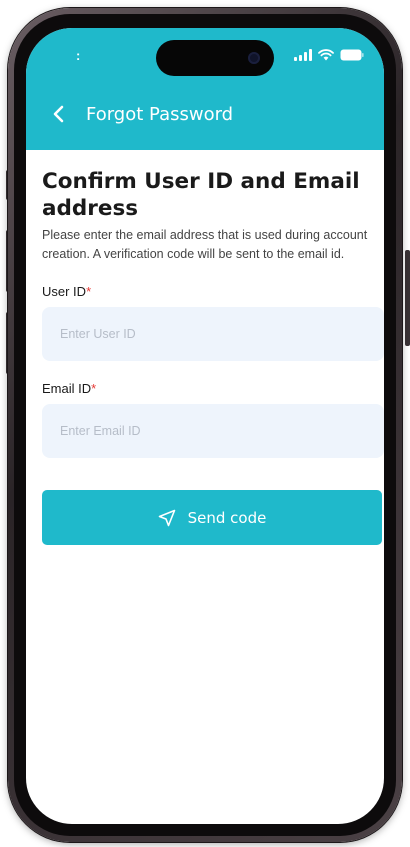 This screenshot has width=410, height=847. I want to click on app-header: : Forgot Password, so click(205, 89).